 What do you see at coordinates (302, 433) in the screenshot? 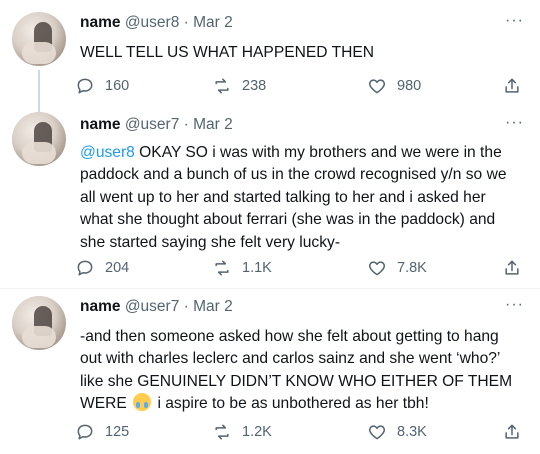
I see `tweet-actions: 125 1.2K 8.3K` at bounding box center [302, 433].